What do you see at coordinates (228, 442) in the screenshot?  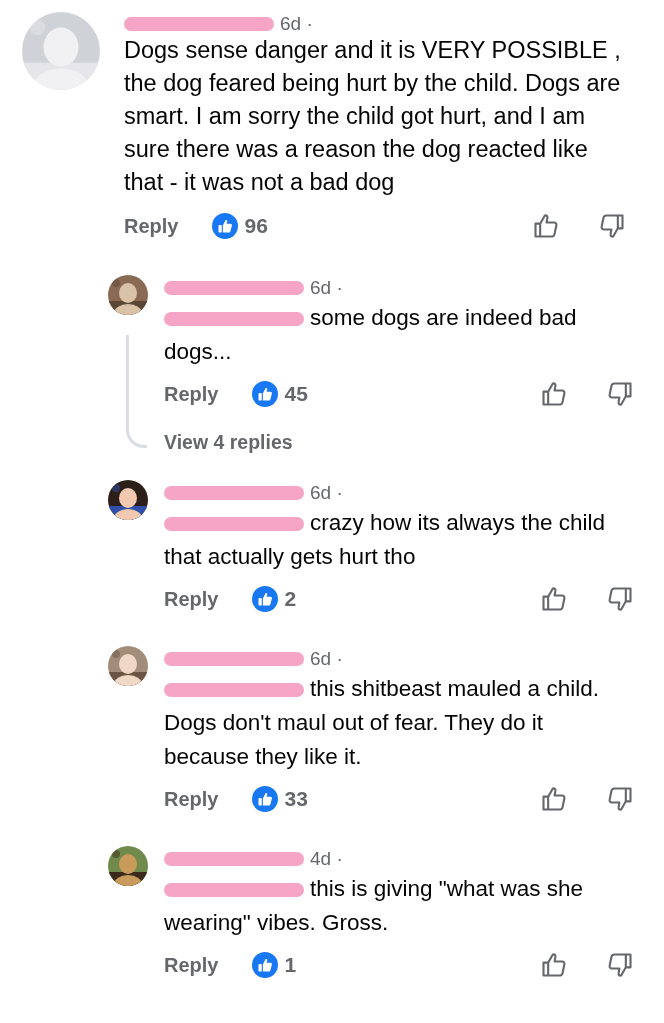 I see `view-replies-link: View 4 replies` at bounding box center [228, 442].